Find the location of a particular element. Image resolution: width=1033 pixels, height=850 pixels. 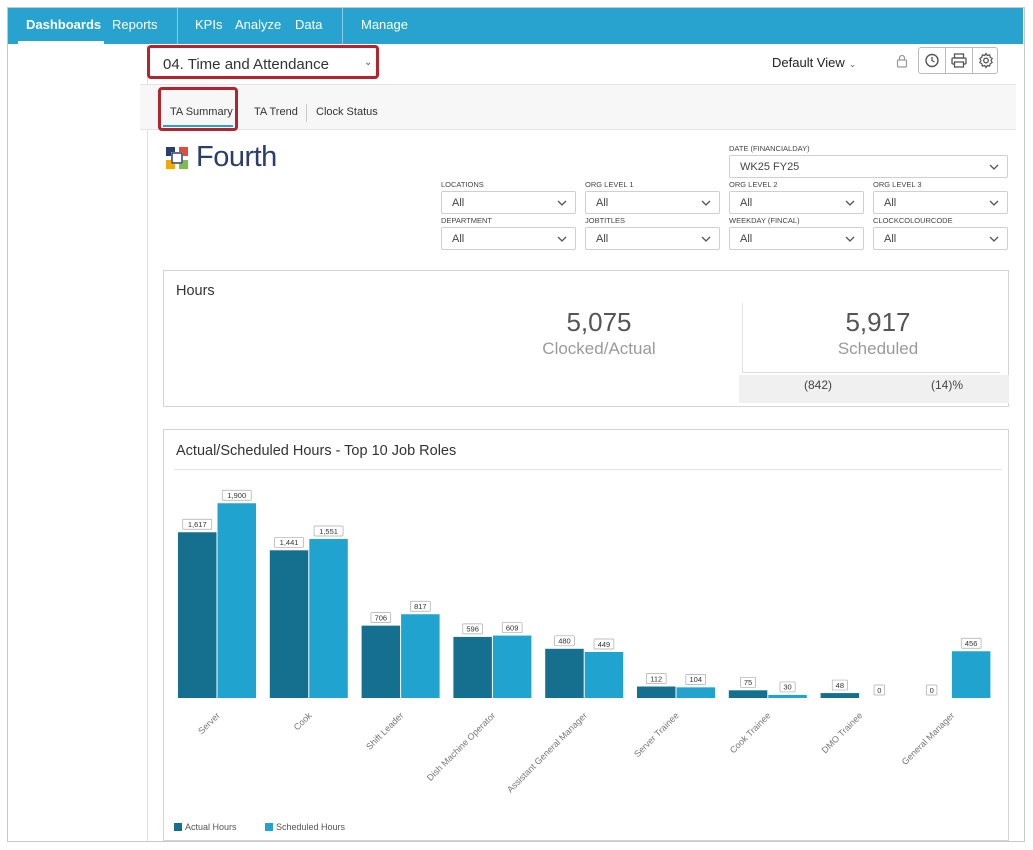

filter-label-jobtitles: JOBTITLES is located at coordinates (605, 220).